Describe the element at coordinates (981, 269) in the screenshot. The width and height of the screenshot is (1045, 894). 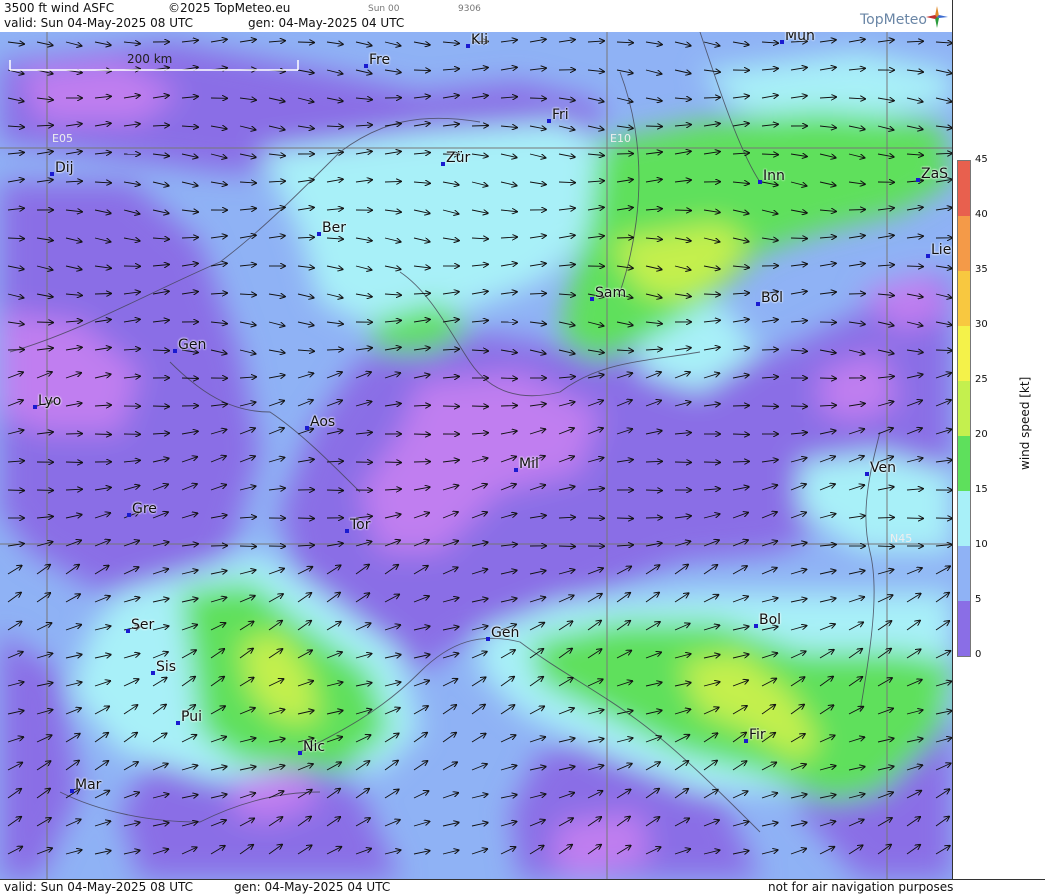
I see `legend-tick-label: 35` at that location.